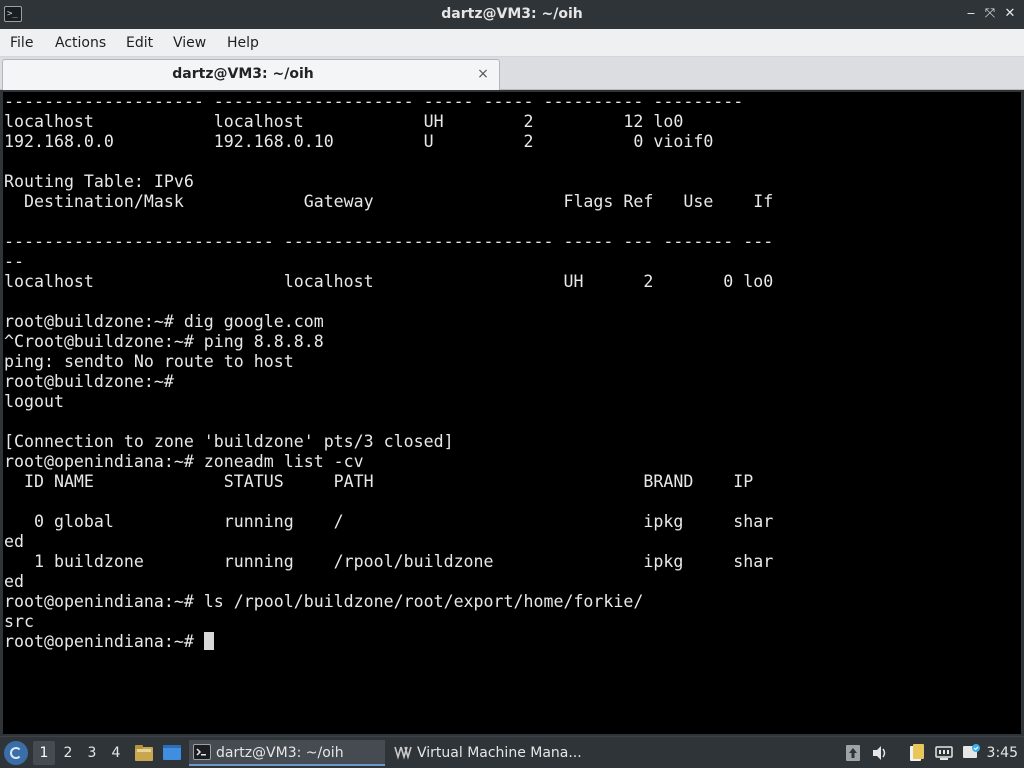 This screenshot has width=1024, height=768. I want to click on clock: 3:45, so click(1002, 752).